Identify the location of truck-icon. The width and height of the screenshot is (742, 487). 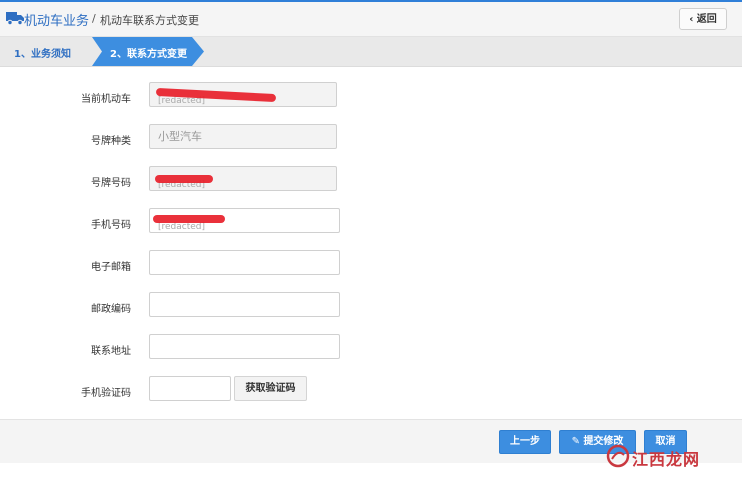
(15, 18).